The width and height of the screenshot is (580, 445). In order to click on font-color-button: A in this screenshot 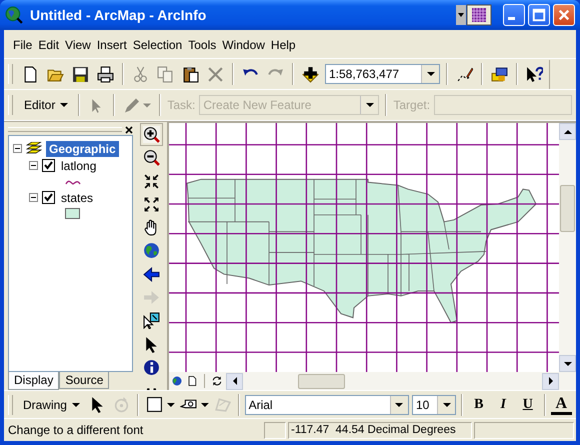, I will do `click(561, 404)`.